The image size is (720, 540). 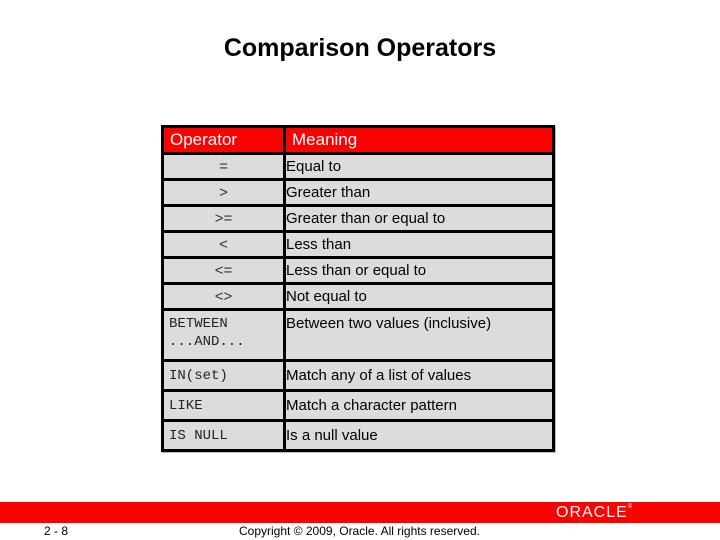 What do you see at coordinates (223, 270) in the screenshot?
I see `operator-cell: <=` at bounding box center [223, 270].